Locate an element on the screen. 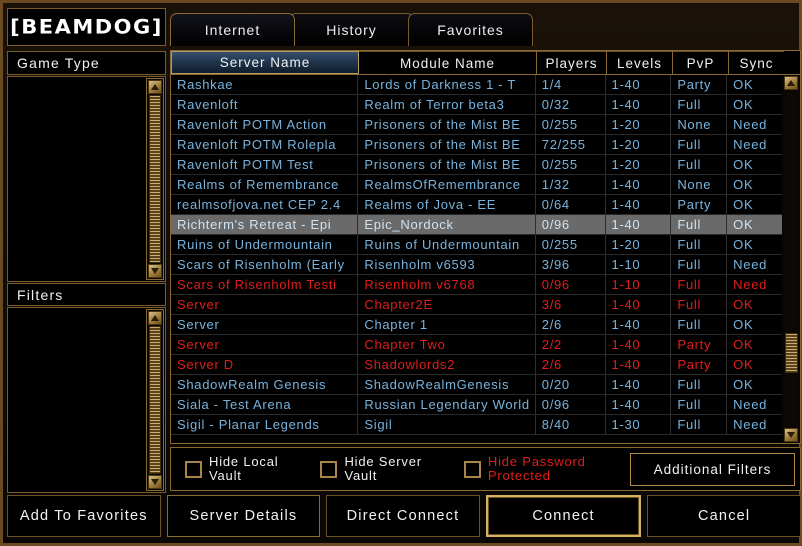  checkbox-item-0: Hide Local Vault is located at coordinates (231, 469).